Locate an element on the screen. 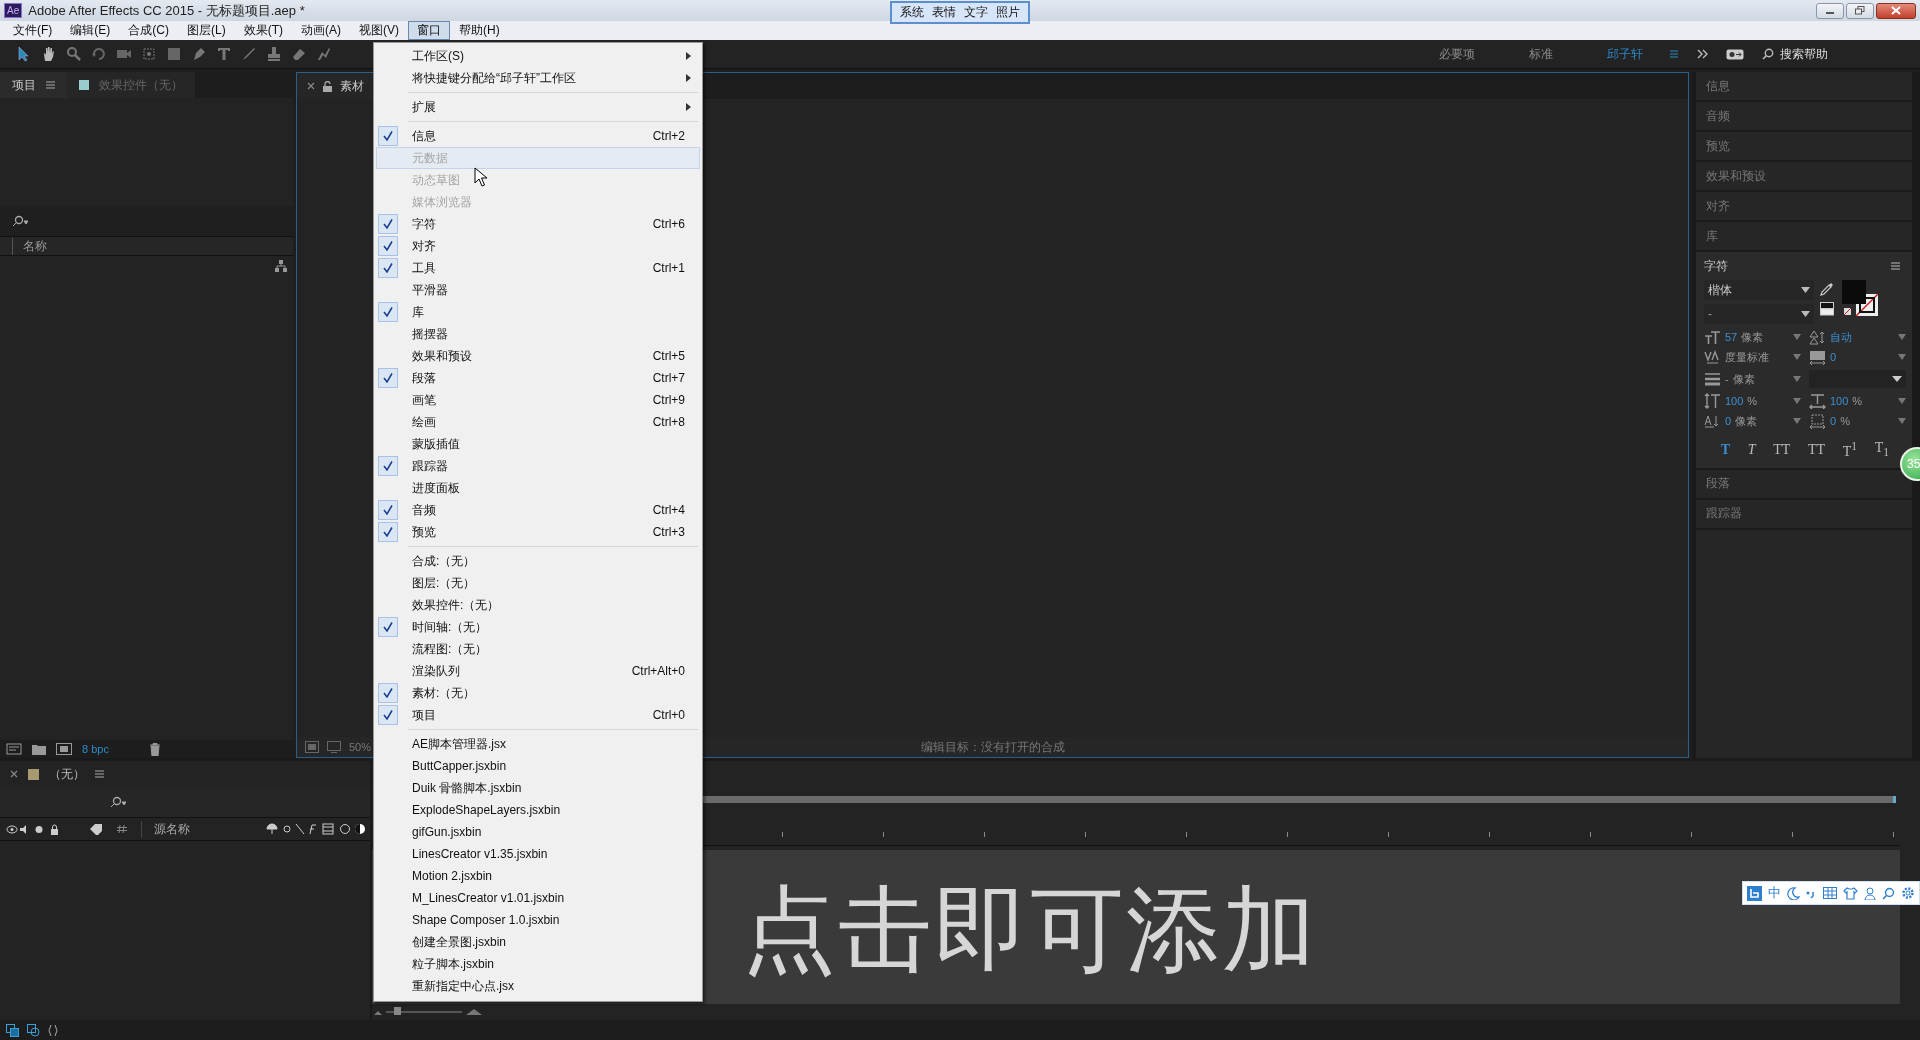 The height and width of the screenshot is (1040, 1920). menu-item: 跟踪器 is located at coordinates (538, 466).